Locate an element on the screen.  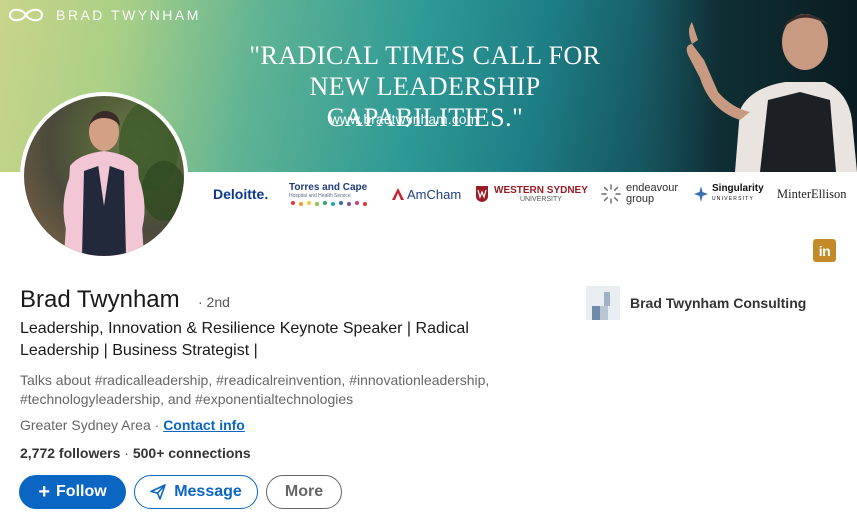
profile-location: Greater Sydney Area · is located at coordinates (92, 425).